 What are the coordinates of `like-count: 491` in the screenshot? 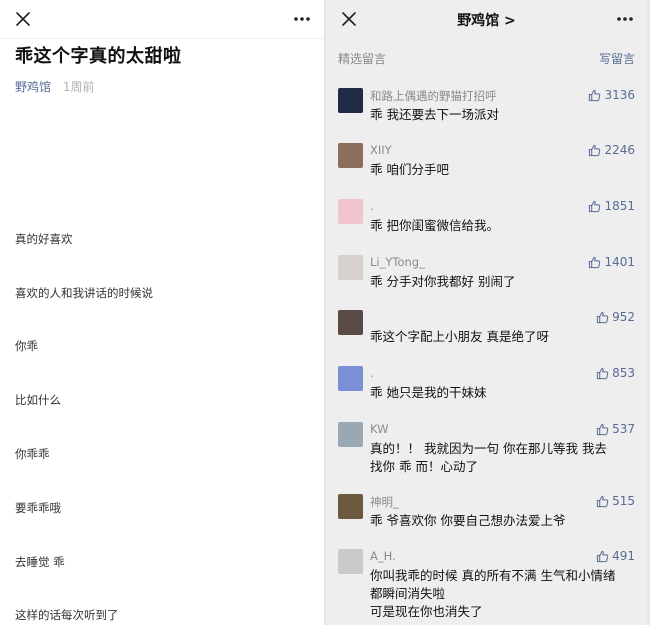 It's located at (623, 556).